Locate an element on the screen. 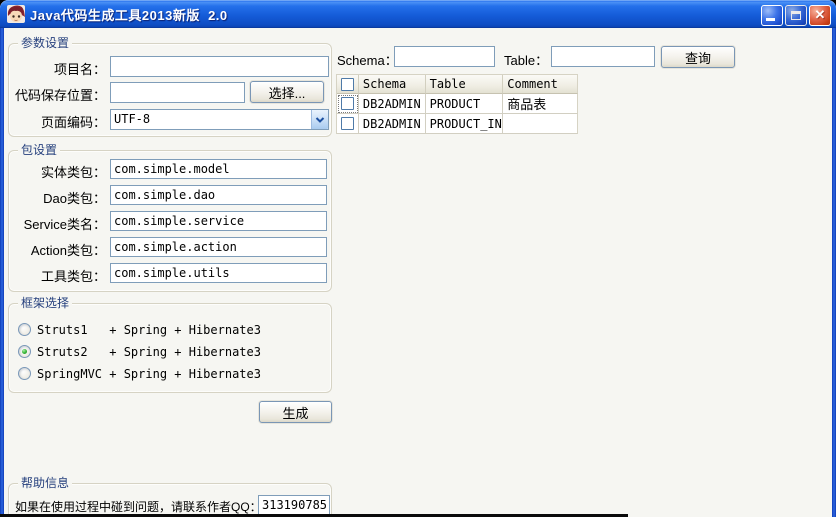 The height and width of the screenshot is (517, 836). table-label: Table： is located at coordinates (526, 60).